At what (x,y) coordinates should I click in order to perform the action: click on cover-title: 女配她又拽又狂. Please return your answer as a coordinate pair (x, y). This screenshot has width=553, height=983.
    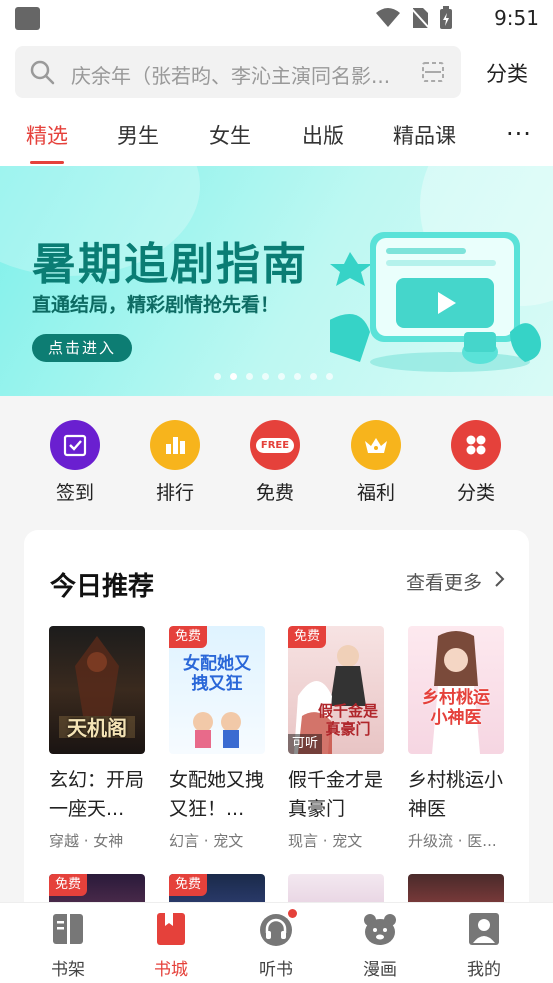
    Looking at the image, I should click on (217, 674).